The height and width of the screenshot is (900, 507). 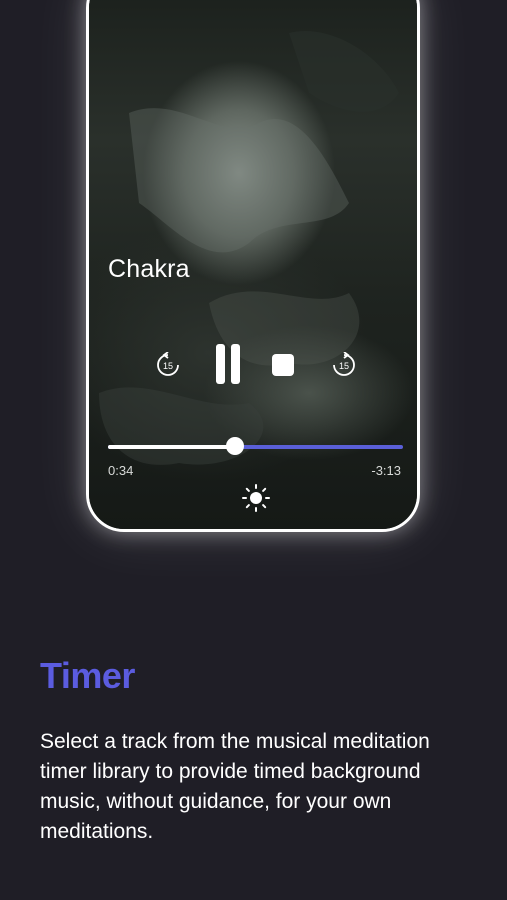 I want to click on progress-thumb, so click(x=234, y=446).